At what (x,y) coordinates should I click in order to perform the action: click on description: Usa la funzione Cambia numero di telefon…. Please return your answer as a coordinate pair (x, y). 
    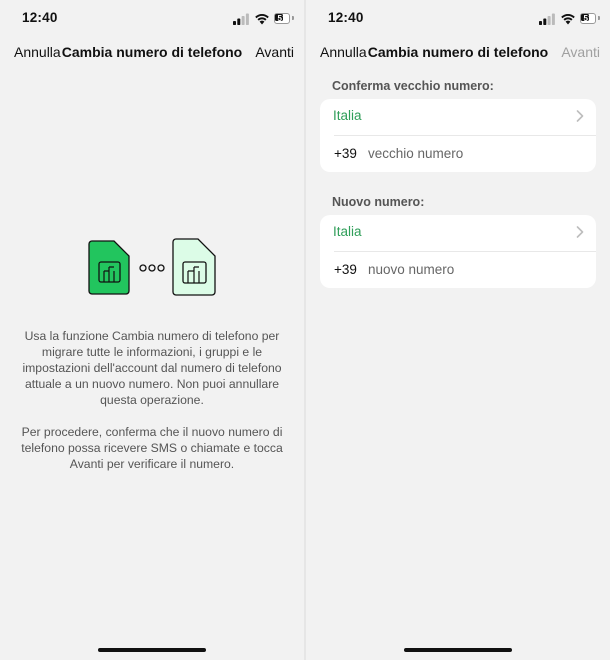
    Looking at the image, I should click on (152, 408).